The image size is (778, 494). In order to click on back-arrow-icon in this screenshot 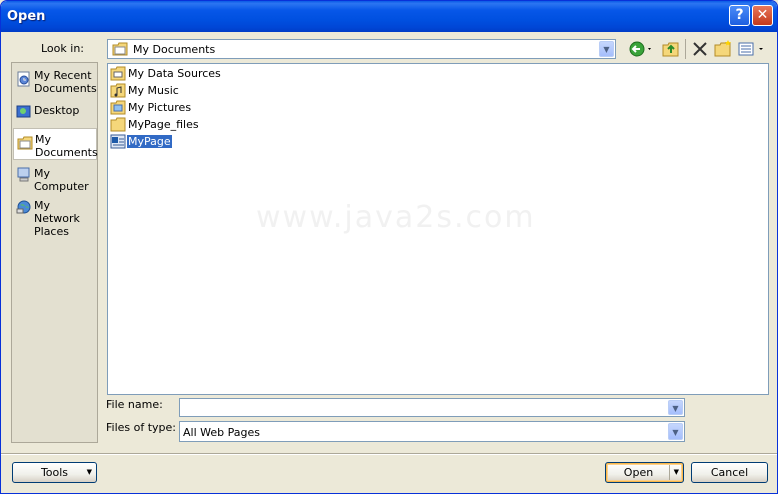, I will do `click(641, 49)`.